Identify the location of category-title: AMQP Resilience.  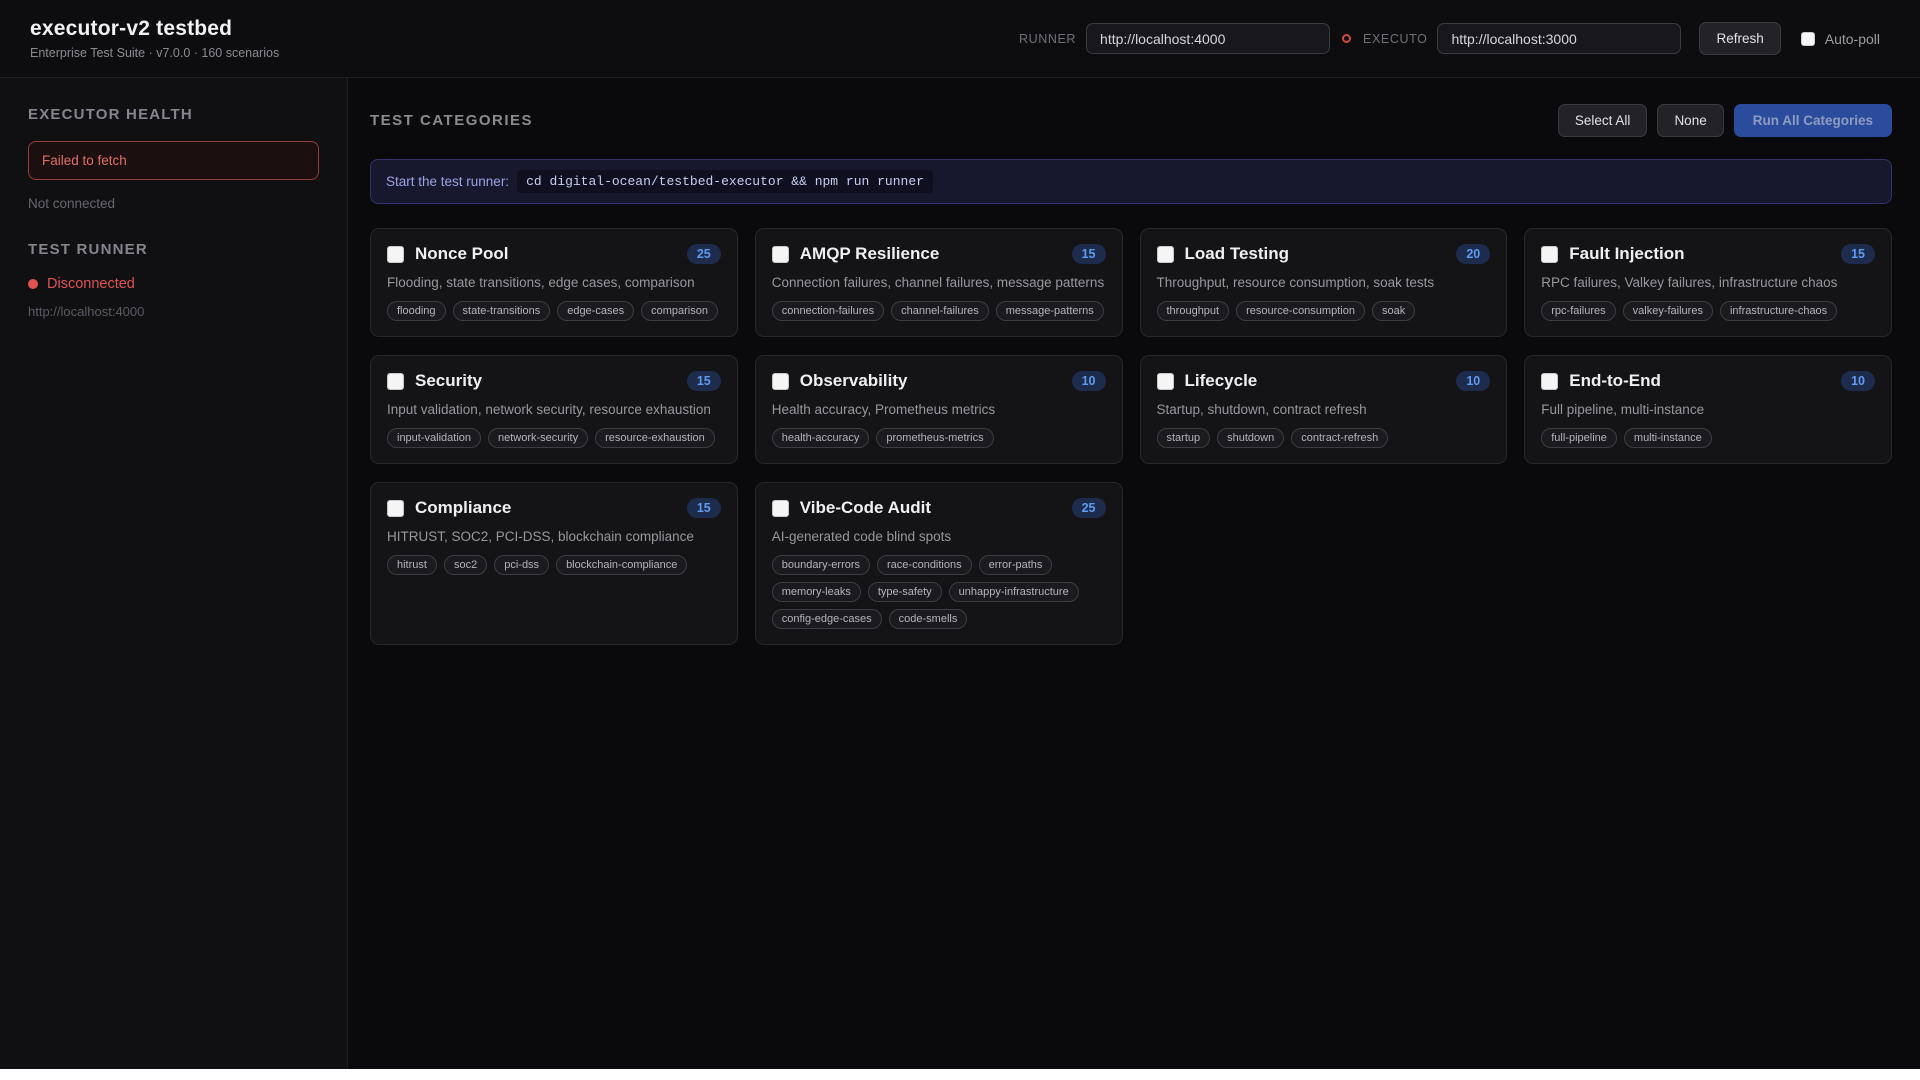
(869, 253).